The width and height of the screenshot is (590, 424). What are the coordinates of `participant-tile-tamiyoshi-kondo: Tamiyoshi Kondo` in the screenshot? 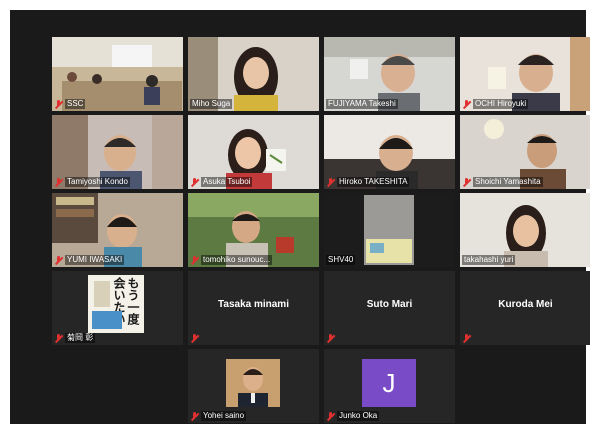 It's located at (117, 152).